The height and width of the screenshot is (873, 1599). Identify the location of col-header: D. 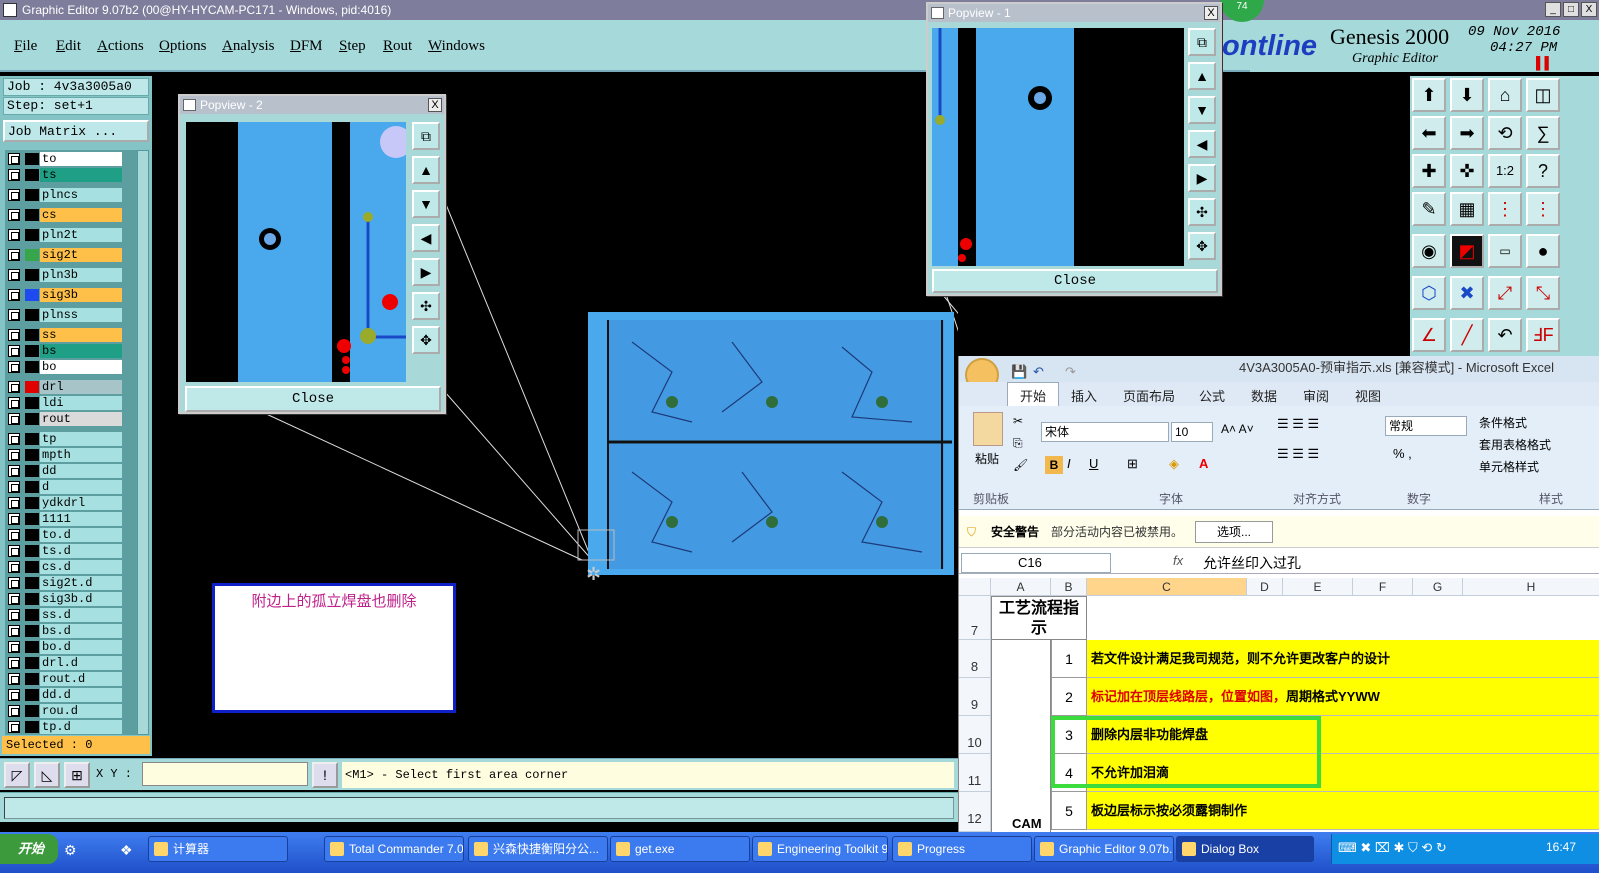
(1265, 587).